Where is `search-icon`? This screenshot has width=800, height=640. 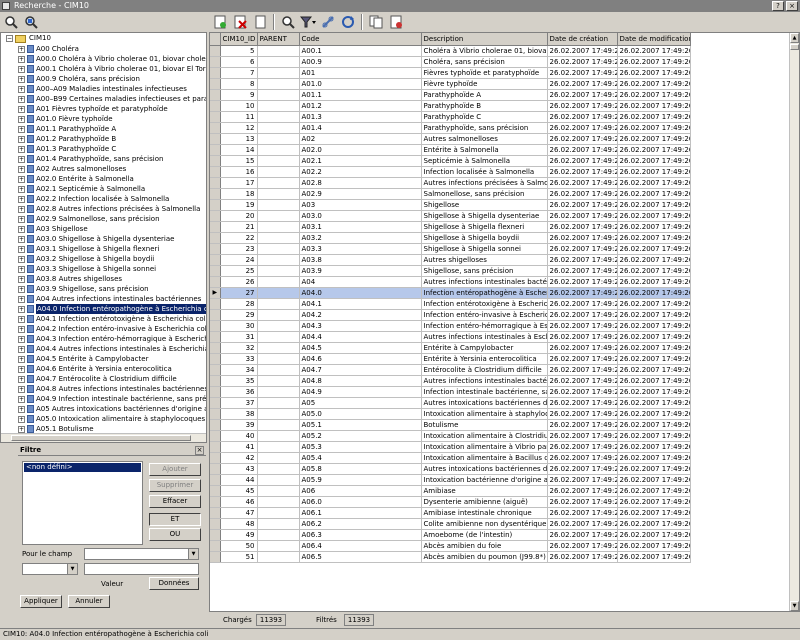 search-icon is located at coordinates (11, 22).